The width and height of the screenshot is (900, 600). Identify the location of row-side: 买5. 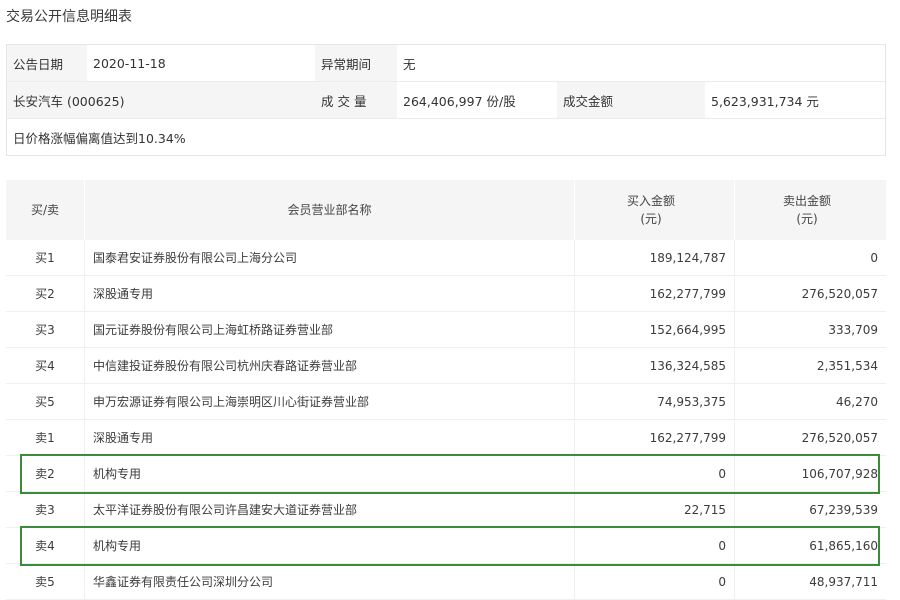
(45, 401).